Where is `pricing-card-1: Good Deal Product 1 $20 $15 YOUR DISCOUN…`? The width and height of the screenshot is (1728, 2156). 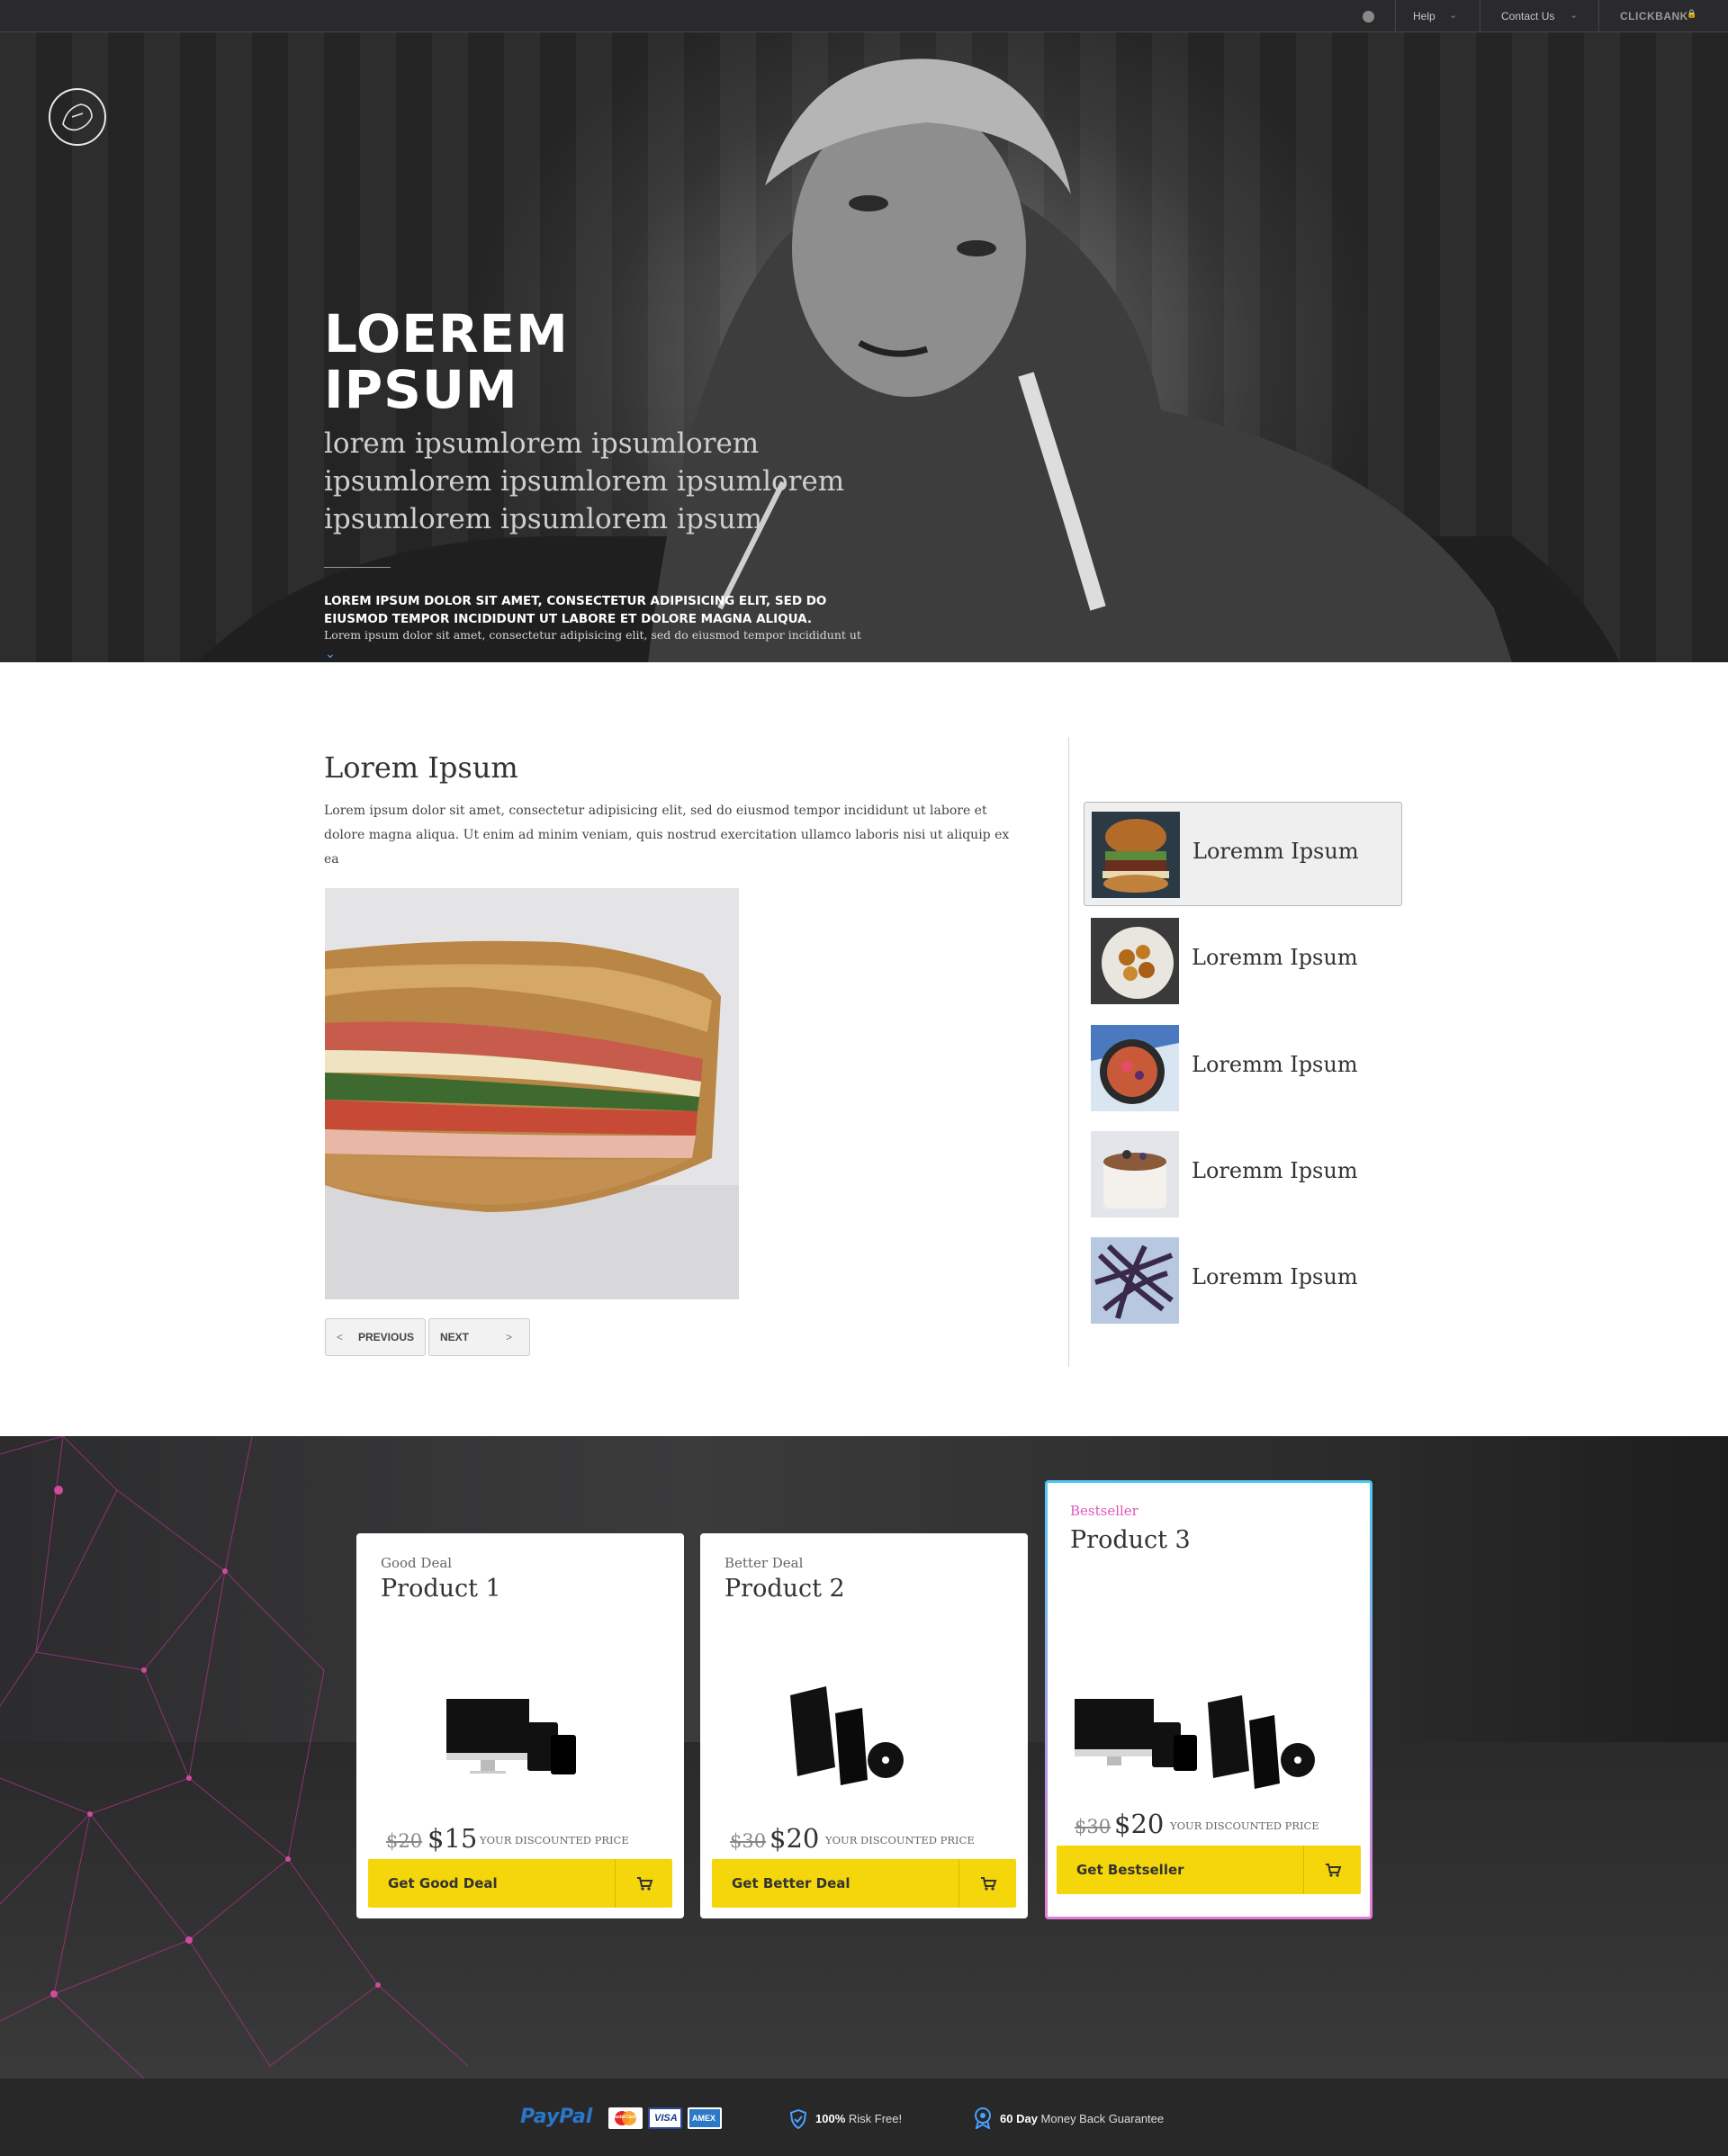 pricing-card-1: Good Deal Product 1 $20 $15 YOUR DISCOUN… is located at coordinates (520, 1725).